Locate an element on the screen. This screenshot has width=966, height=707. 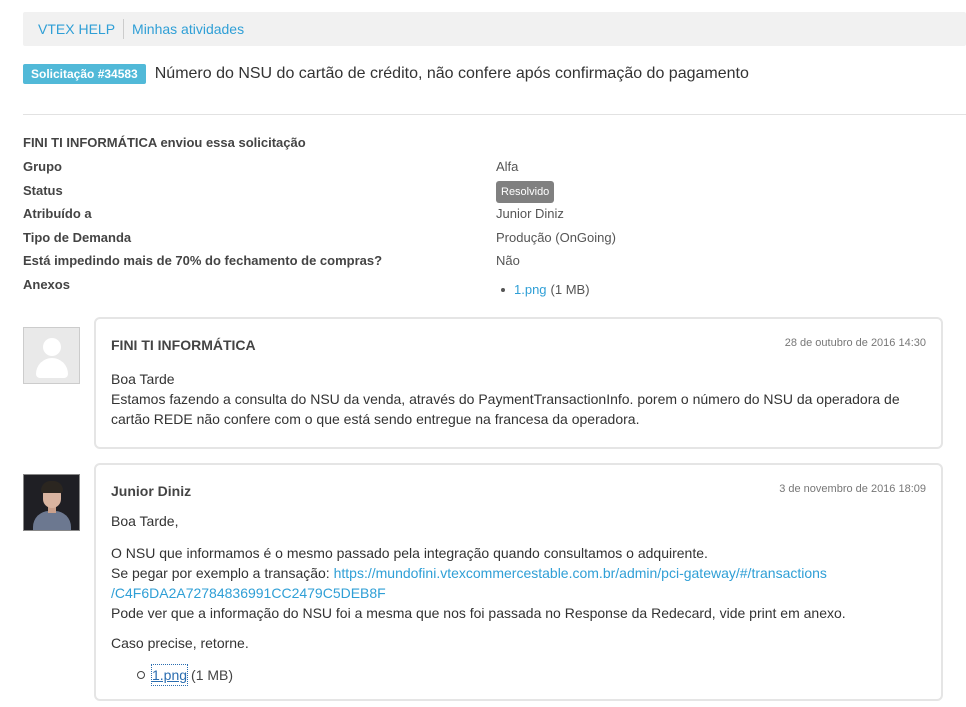
detail-label: Atribuído a is located at coordinates (57, 213).